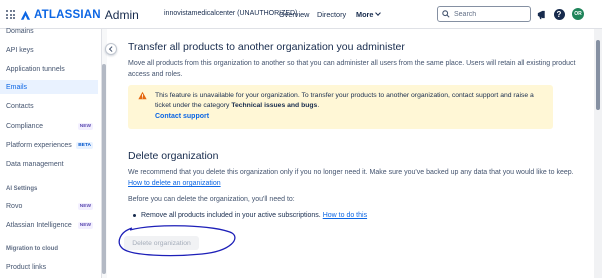 The width and height of the screenshot is (602, 278). What do you see at coordinates (14, 206) in the screenshot?
I see `sidebar-item-label: Rovo` at bounding box center [14, 206].